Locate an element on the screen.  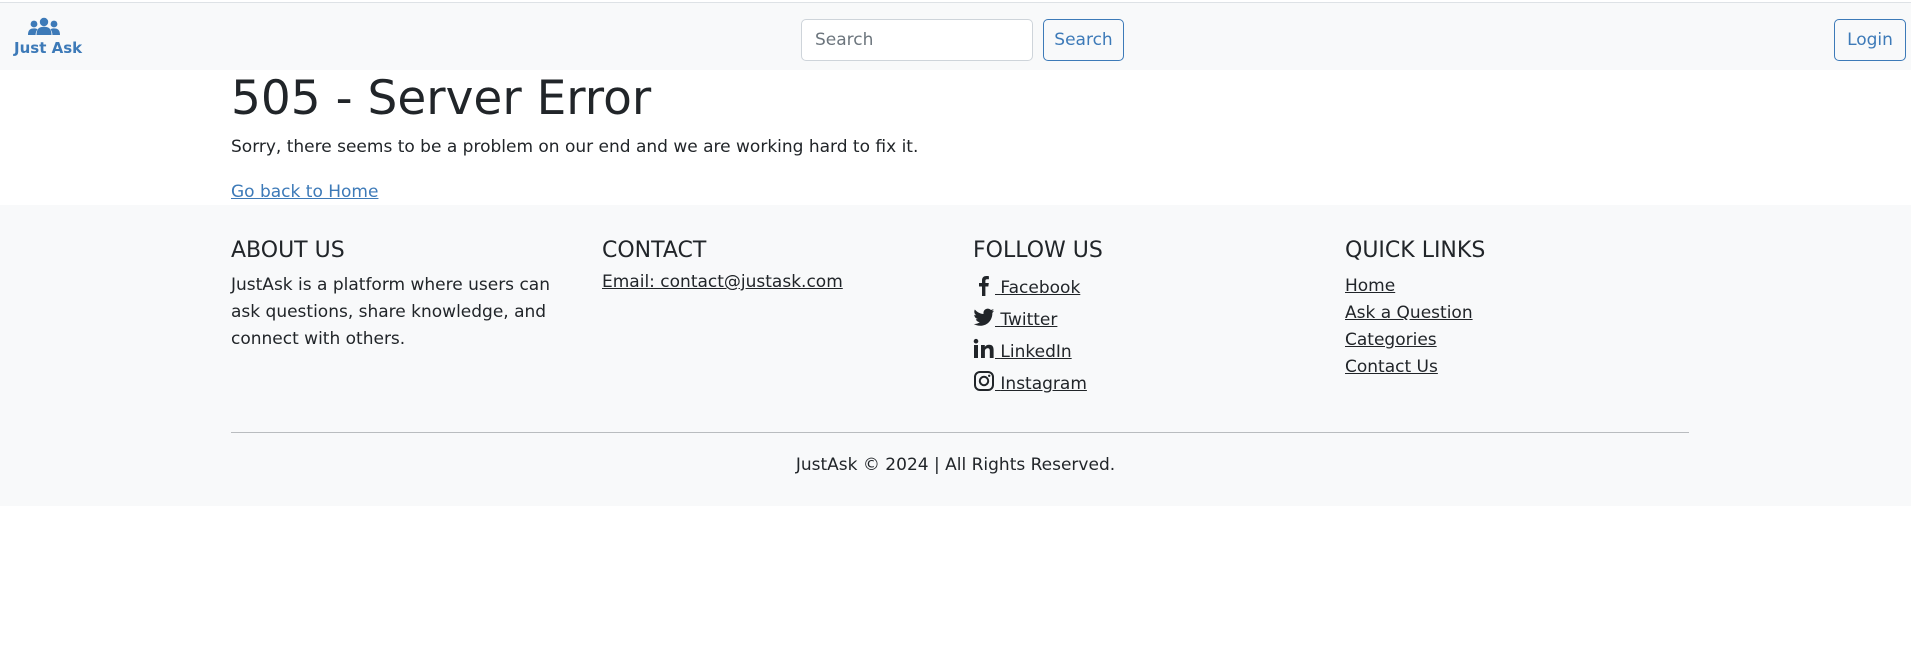
list-item: Contact Us is located at coordinates (1515, 366).